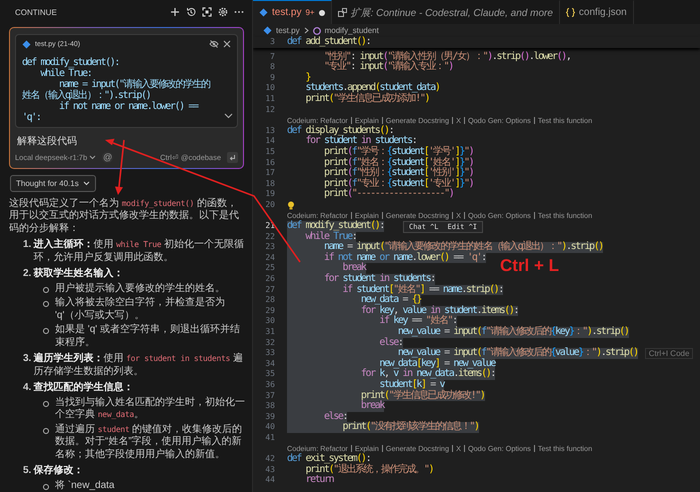  What do you see at coordinates (227, 44) in the screenshot?
I see `close-icon` at bounding box center [227, 44].